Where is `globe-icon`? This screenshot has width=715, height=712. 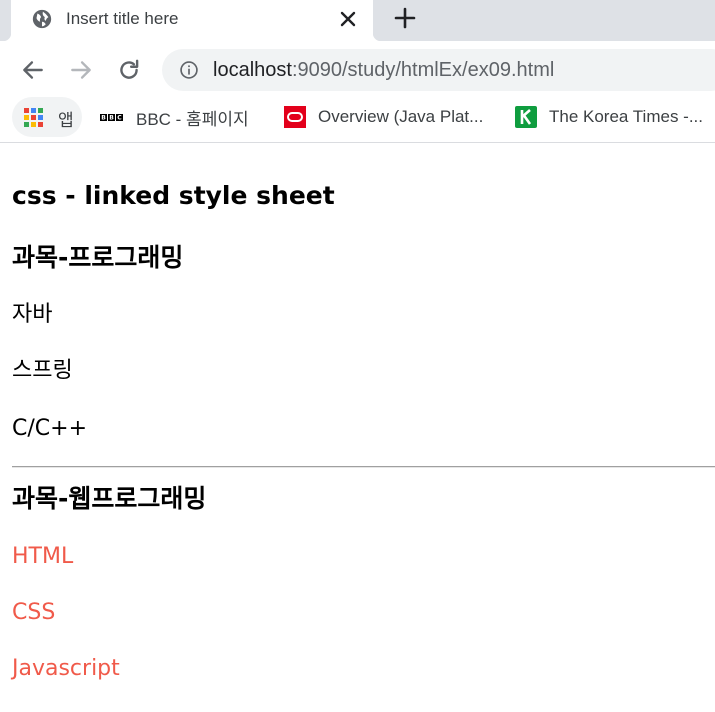 globe-icon is located at coordinates (42, 19).